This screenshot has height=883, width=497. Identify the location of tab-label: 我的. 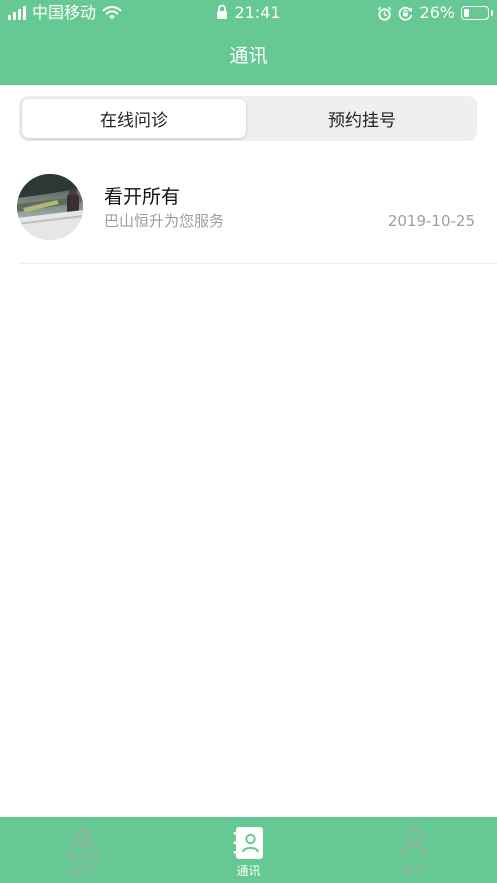
(414, 871).